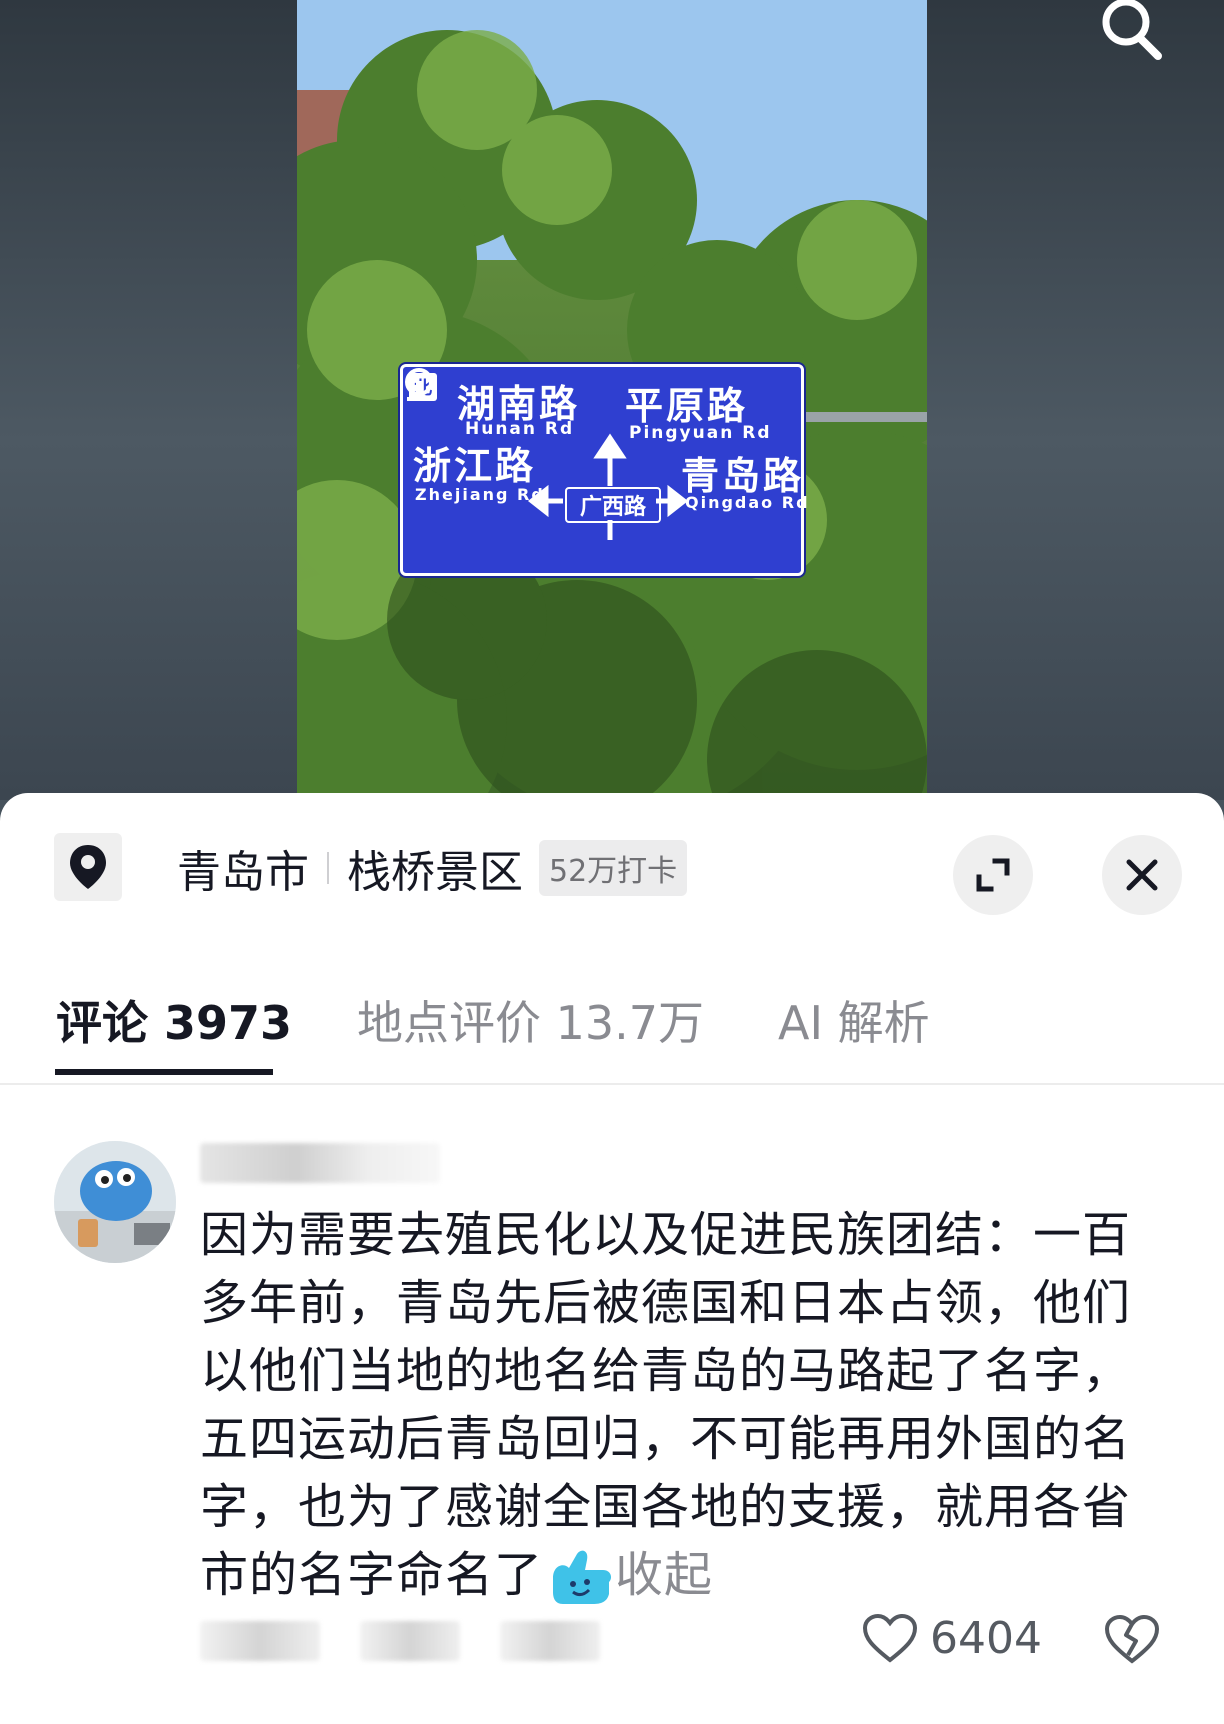 The image size is (1224, 1724). What do you see at coordinates (320, 1163) in the screenshot?
I see `comment-username-blurred` at bounding box center [320, 1163].